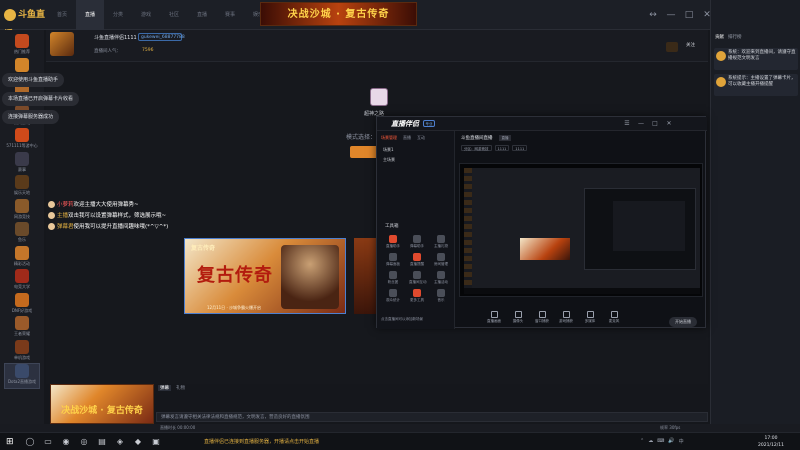 The height and width of the screenshot is (450, 800). Describe the element at coordinates (441, 243) in the screenshot. I see `toolbox-item: 主播礼物` at that location.